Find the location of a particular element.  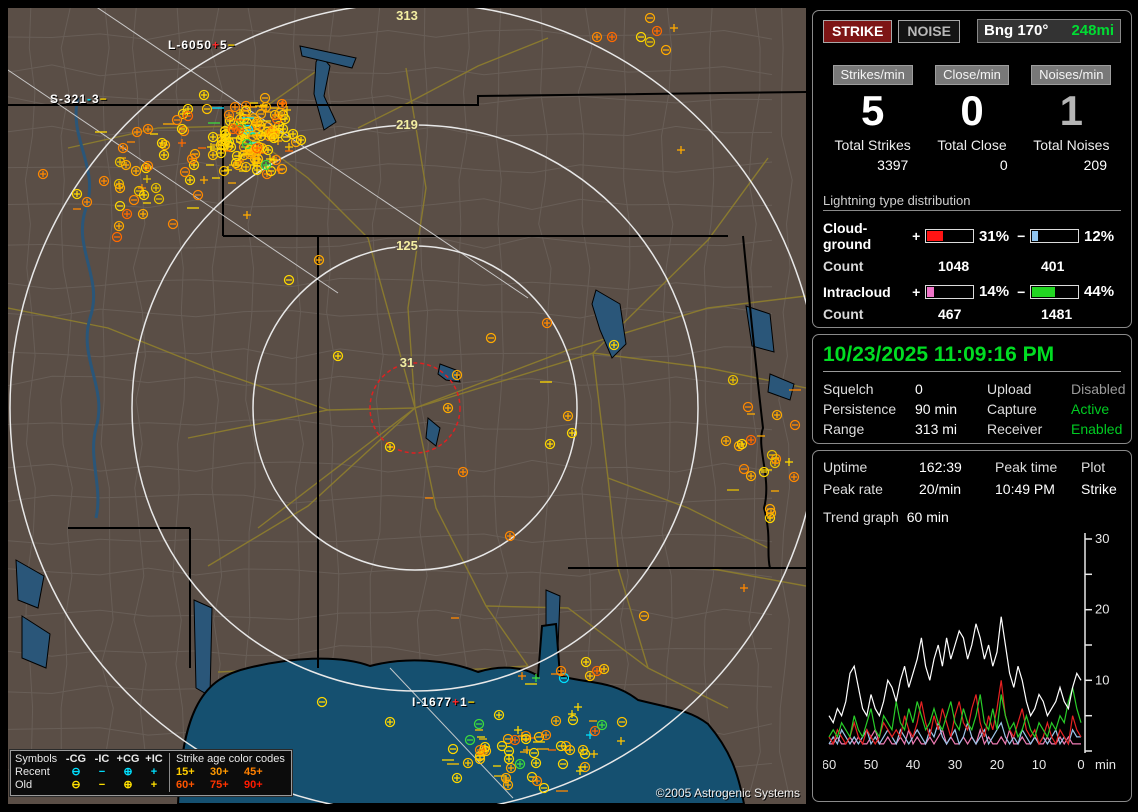

peak-time-value: 10:49 PM is located at coordinates (1025, 489).